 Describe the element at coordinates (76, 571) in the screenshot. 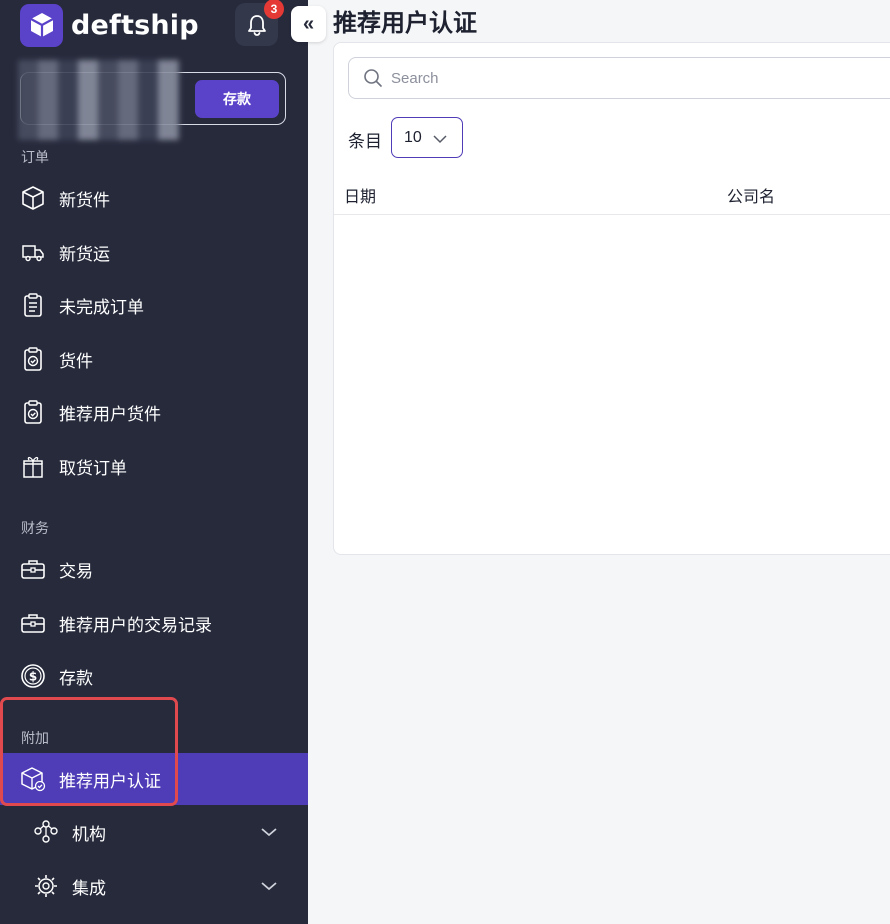

I see `sidebar-item-label: 交易` at that location.